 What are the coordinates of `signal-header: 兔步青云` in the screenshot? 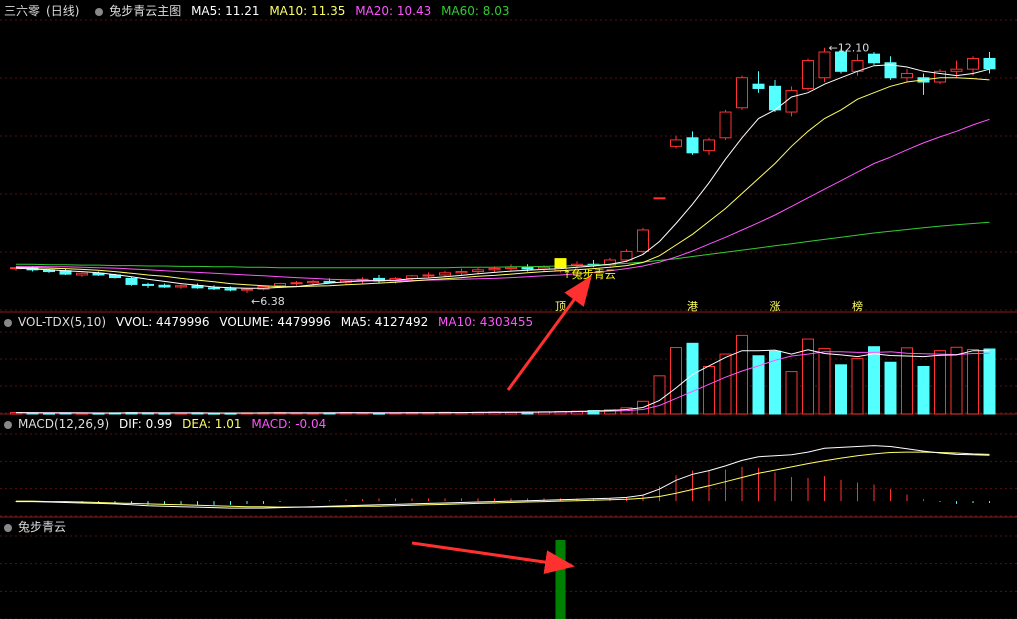 It's located at (38, 527).